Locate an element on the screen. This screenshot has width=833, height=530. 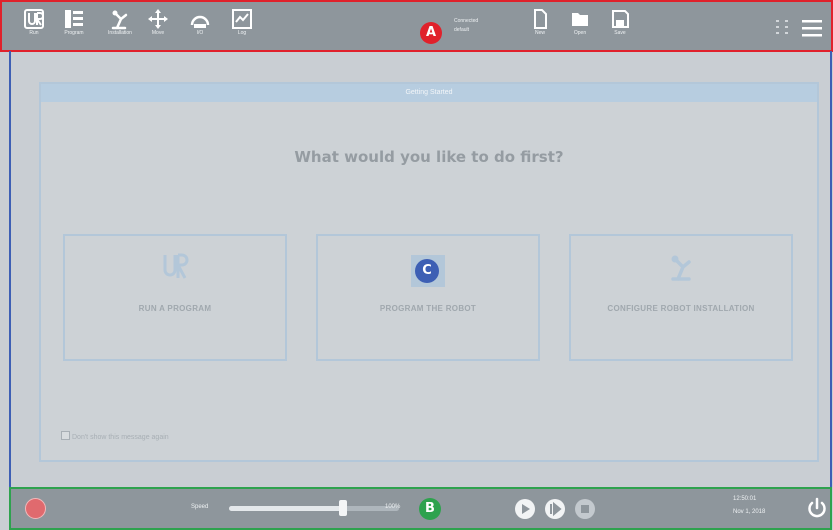
power-off-icon is located at coordinates (817, 508).